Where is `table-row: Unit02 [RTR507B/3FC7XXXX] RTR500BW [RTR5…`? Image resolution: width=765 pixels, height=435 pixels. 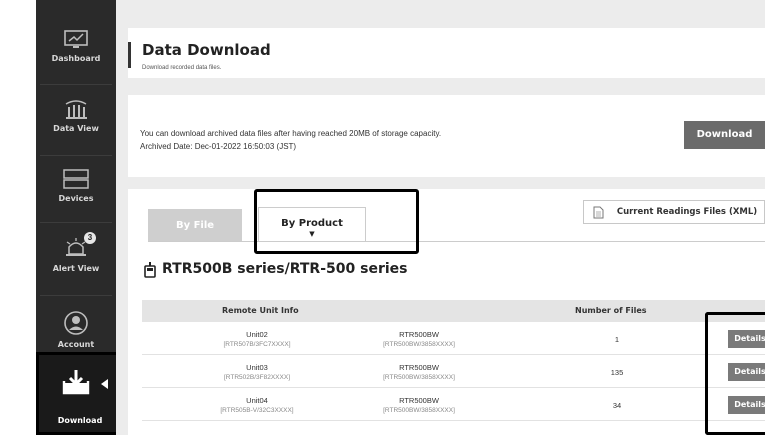
table-row: Unit02 [RTR507B/3FC7XXXX] RTR500BW [RTR5… is located at coordinates (453, 338).